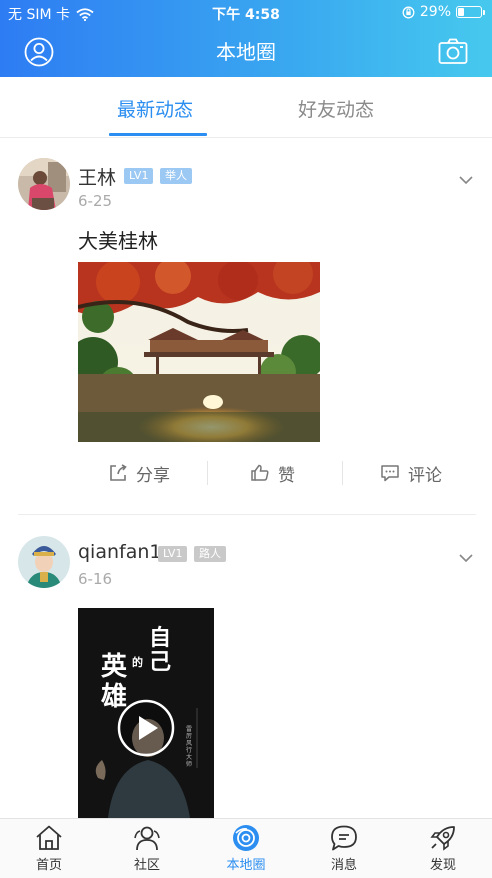  Describe the element at coordinates (246, 107) in the screenshot. I see `feed-tabs: 最新动态 好友动态` at that location.